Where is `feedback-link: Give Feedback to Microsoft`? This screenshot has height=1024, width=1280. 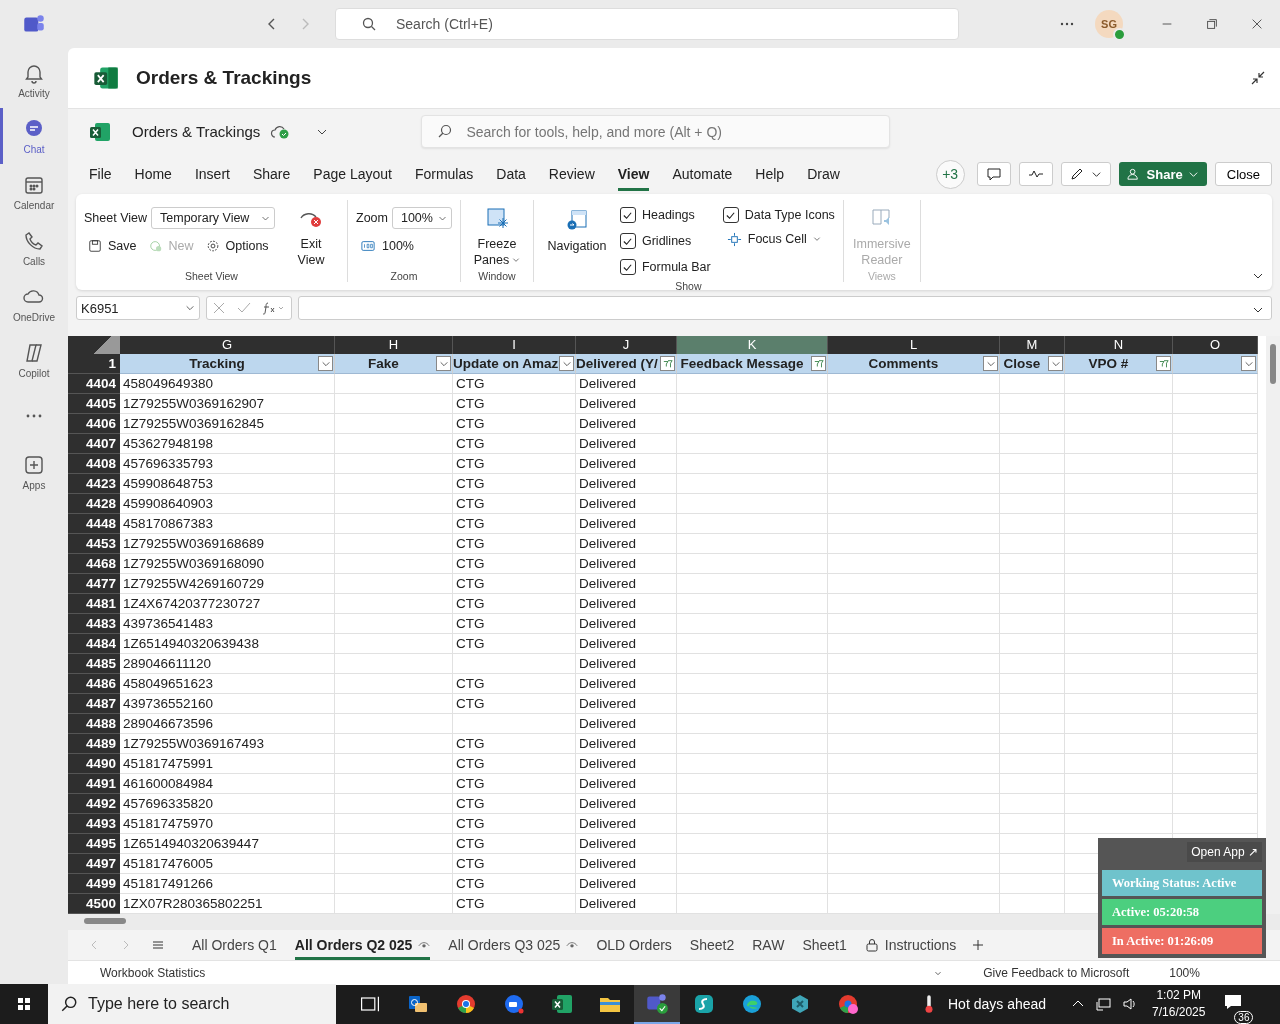
feedback-link: Give Feedback to Microsoft is located at coordinates (1056, 973).